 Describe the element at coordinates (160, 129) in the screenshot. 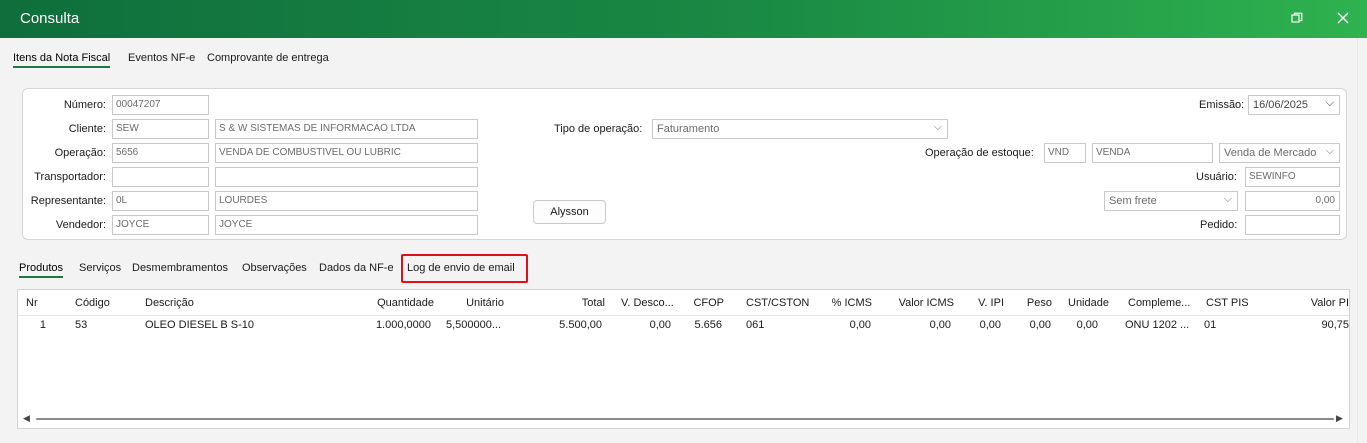

I see `cliente-code-field: SEW` at that location.